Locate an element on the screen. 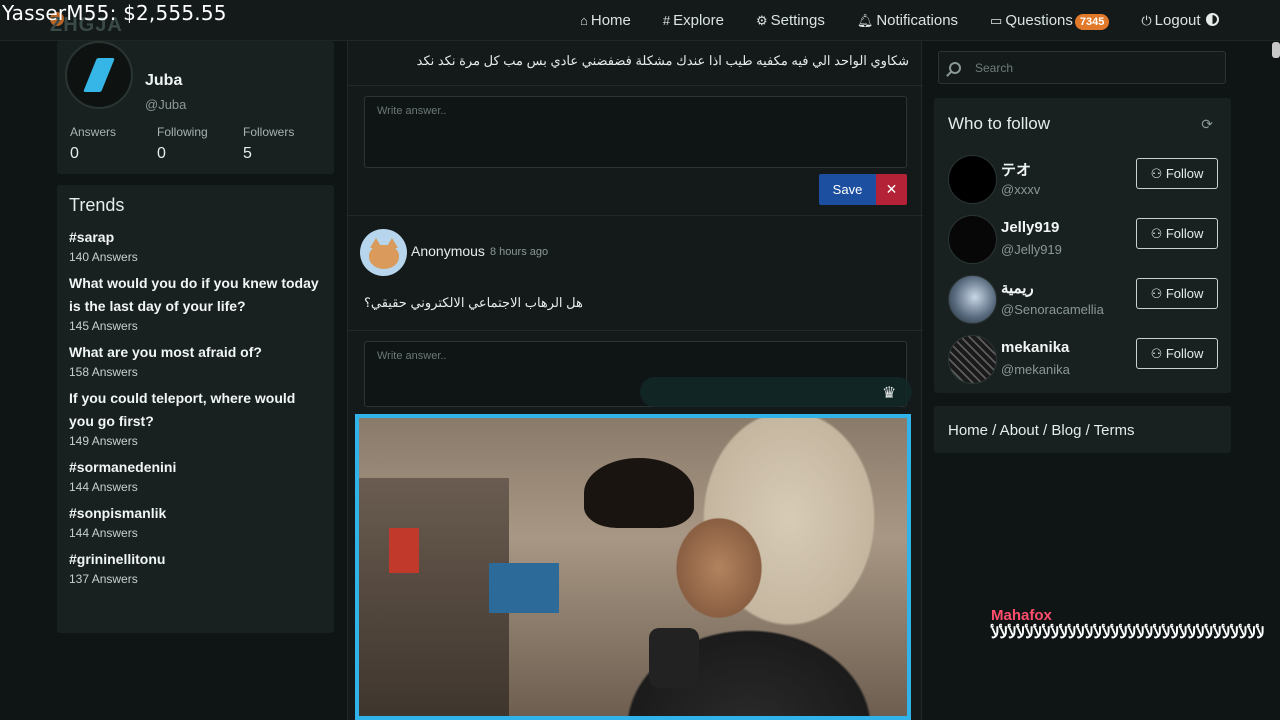 The height and width of the screenshot is (720, 1280). logout-icon: ⏻ is located at coordinates (1146, 20).